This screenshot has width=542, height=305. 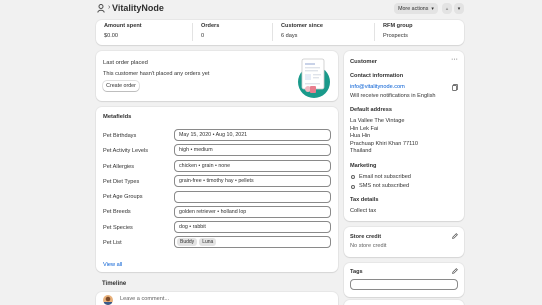 I want to click on email-marketing-status-icon, so click(x=353, y=177).